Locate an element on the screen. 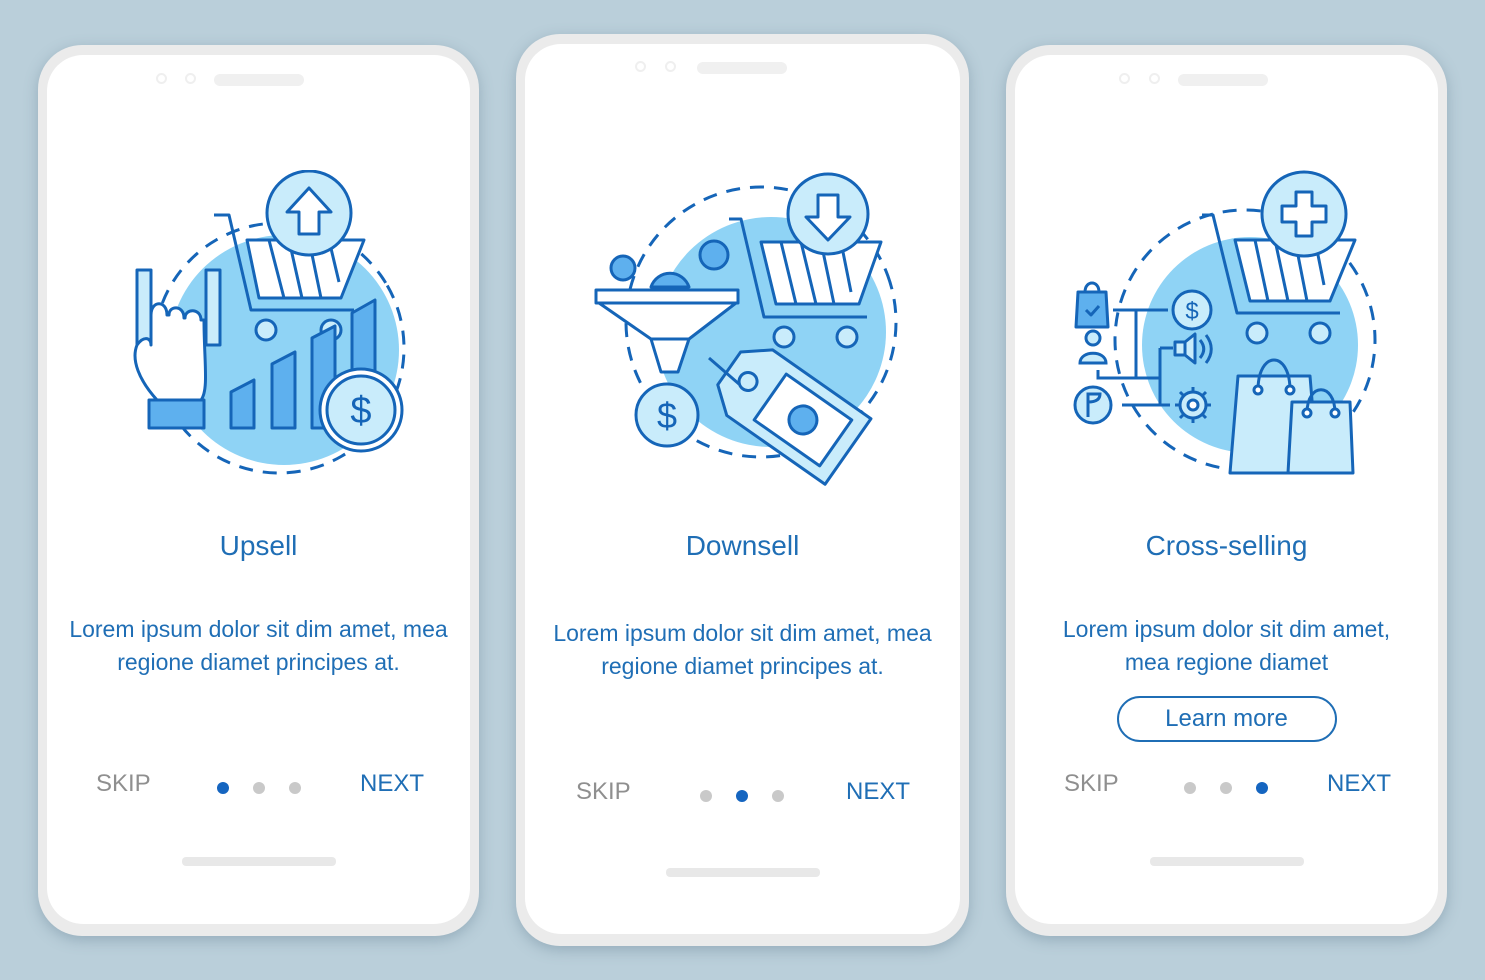 The width and height of the screenshot is (1485, 980). screen-title: Upsell is located at coordinates (258, 545).